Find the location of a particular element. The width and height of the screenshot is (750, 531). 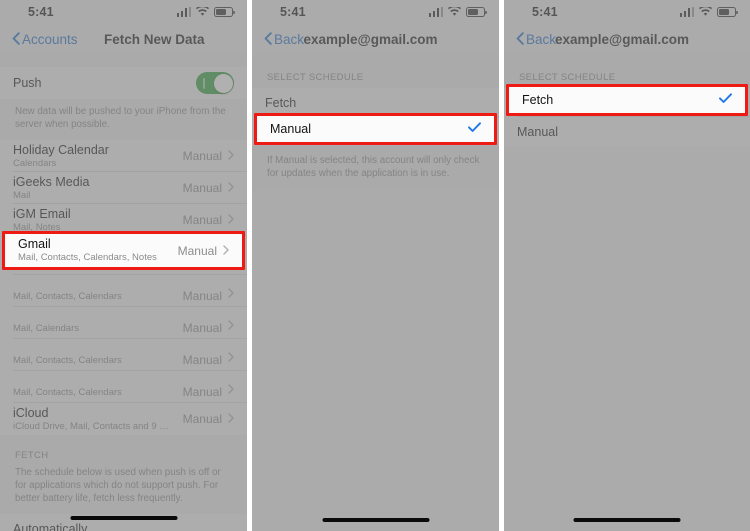

highlight-manual-main: Manual is located at coordinates (365, 129).